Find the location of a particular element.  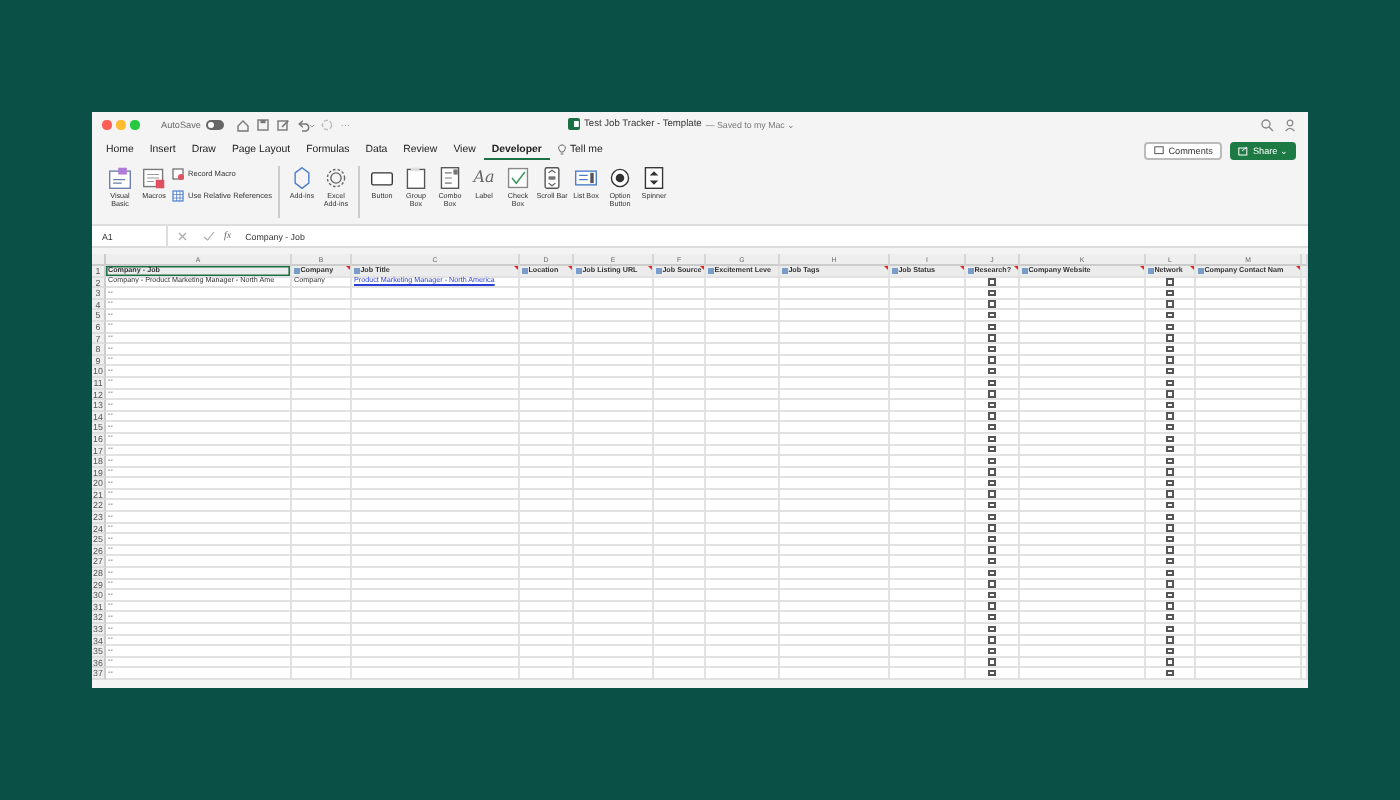

gear-icon is located at coordinates (336, 178).